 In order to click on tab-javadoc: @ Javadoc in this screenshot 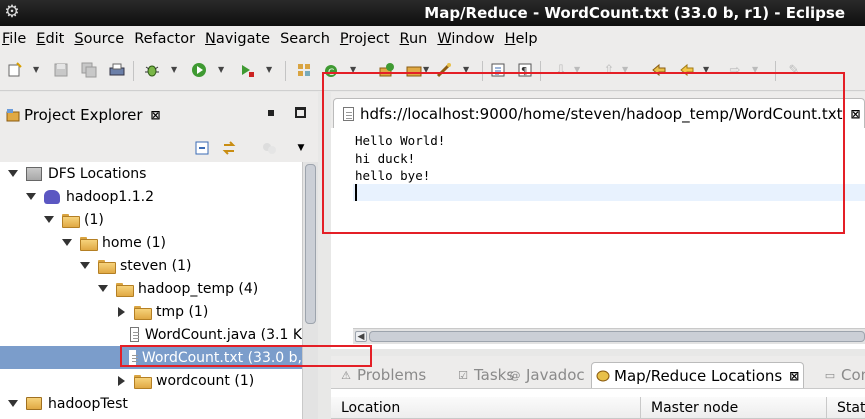, I will do `click(546, 375)`.